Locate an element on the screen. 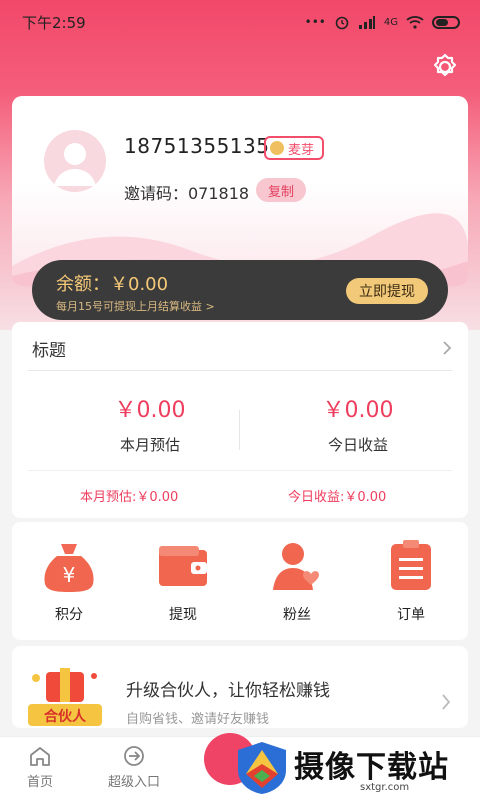 This screenshot has width=480, height=800. today-income-value: ￥0.00 is located at coordinates (358, 410).